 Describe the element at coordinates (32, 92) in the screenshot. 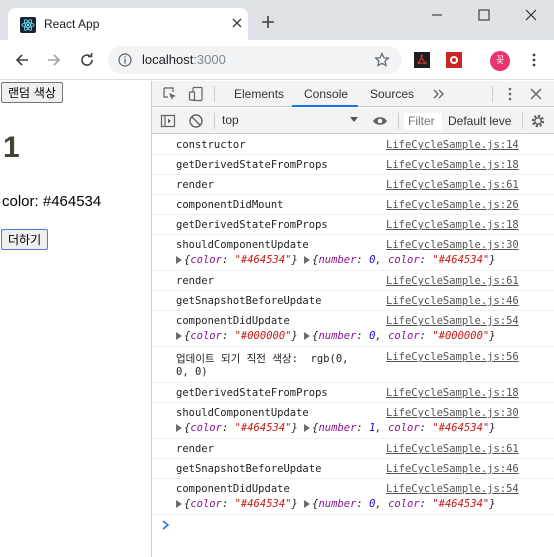

I see `random-color-button: 랜덤 색상` at that location.